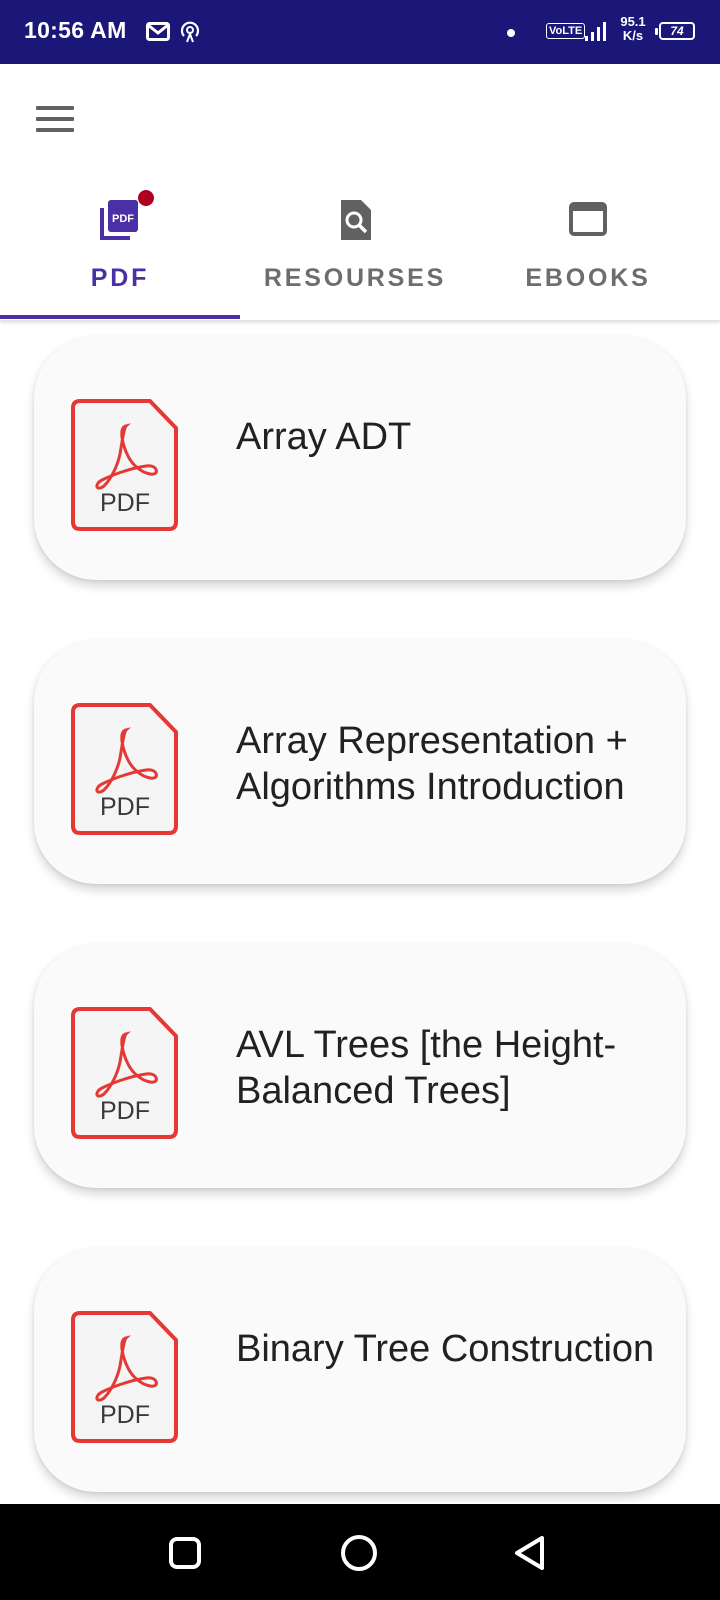 The width and height of the screenshot is (720, 1600). Describe the element at coordinates (588, 278) in the screenshot. I see `tab-label: EBOOKS` at that location.